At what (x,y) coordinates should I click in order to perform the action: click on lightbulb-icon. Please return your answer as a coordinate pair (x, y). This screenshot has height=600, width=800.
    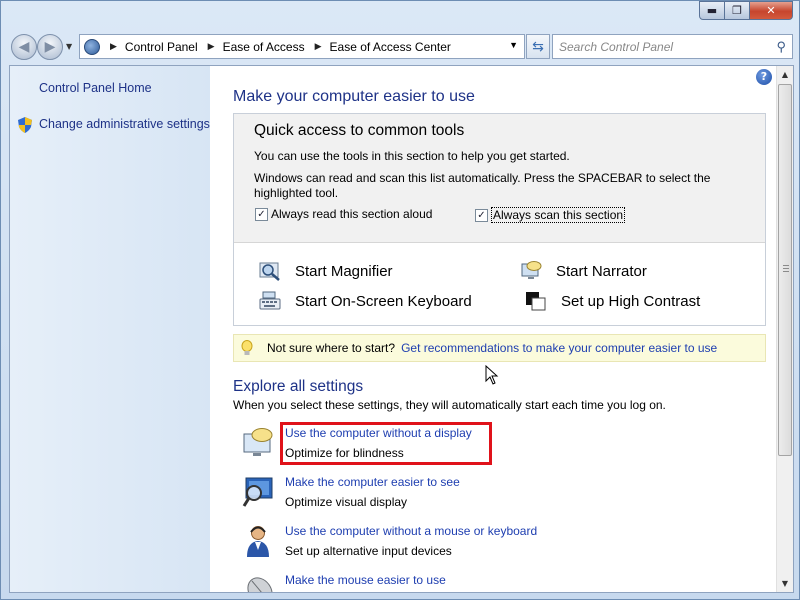
    Looking at the image, I should click on (247, 347).